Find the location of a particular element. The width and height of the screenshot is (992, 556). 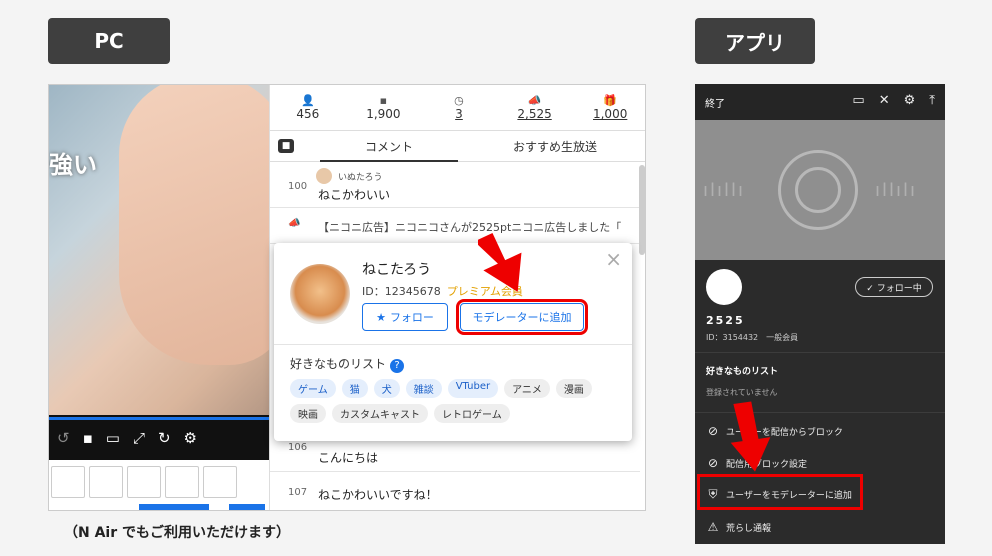

help-icon: ? is located at coordinates (397, 366).